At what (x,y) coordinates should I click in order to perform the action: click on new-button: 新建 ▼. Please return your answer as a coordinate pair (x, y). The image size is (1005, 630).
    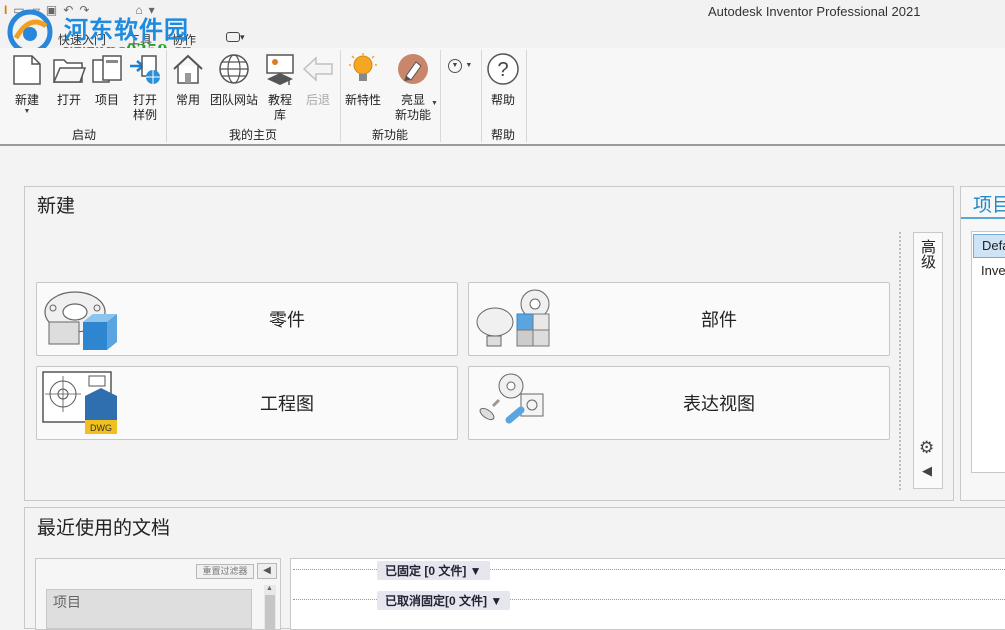
    Looking at the image, I should click on (27, 84).